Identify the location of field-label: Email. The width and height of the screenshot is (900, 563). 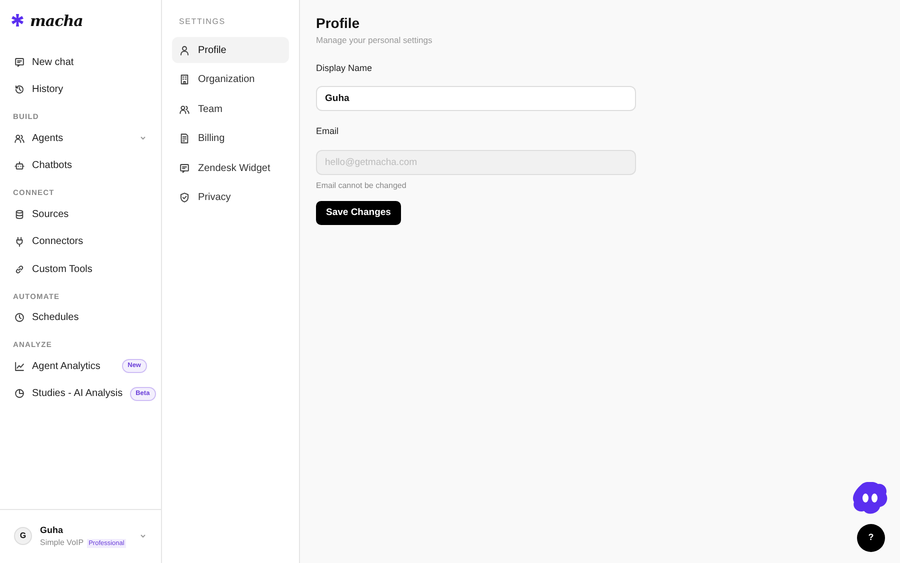
(328, 131).